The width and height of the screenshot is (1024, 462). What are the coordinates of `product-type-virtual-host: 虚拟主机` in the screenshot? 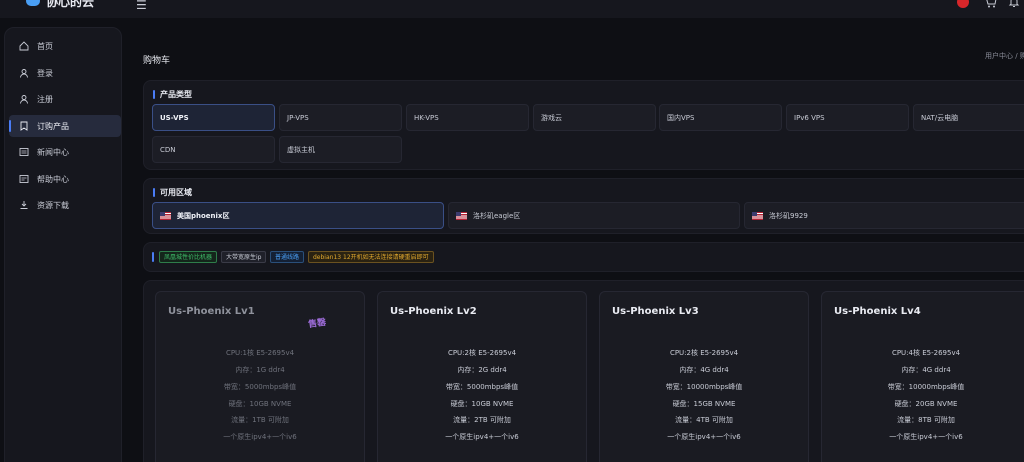 It's located at (340, 149).